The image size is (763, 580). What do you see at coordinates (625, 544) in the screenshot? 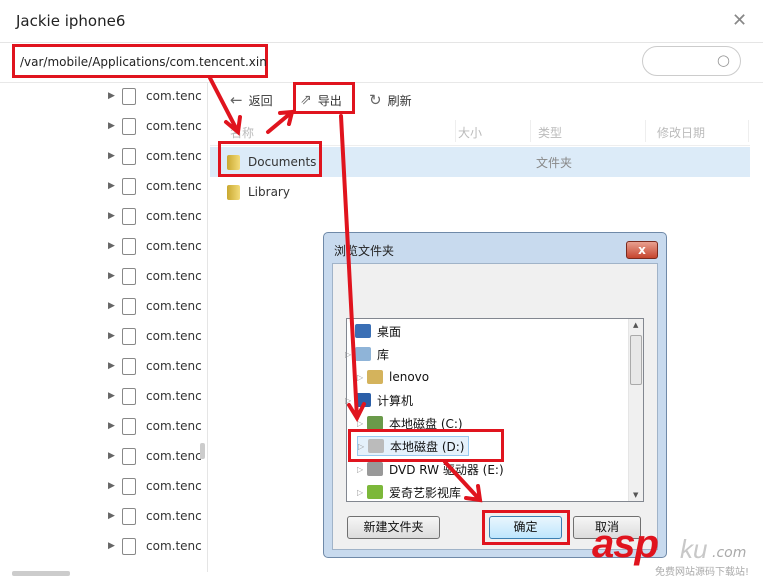
I see `watermark-asp: asp` at bounding box center [625, 544].